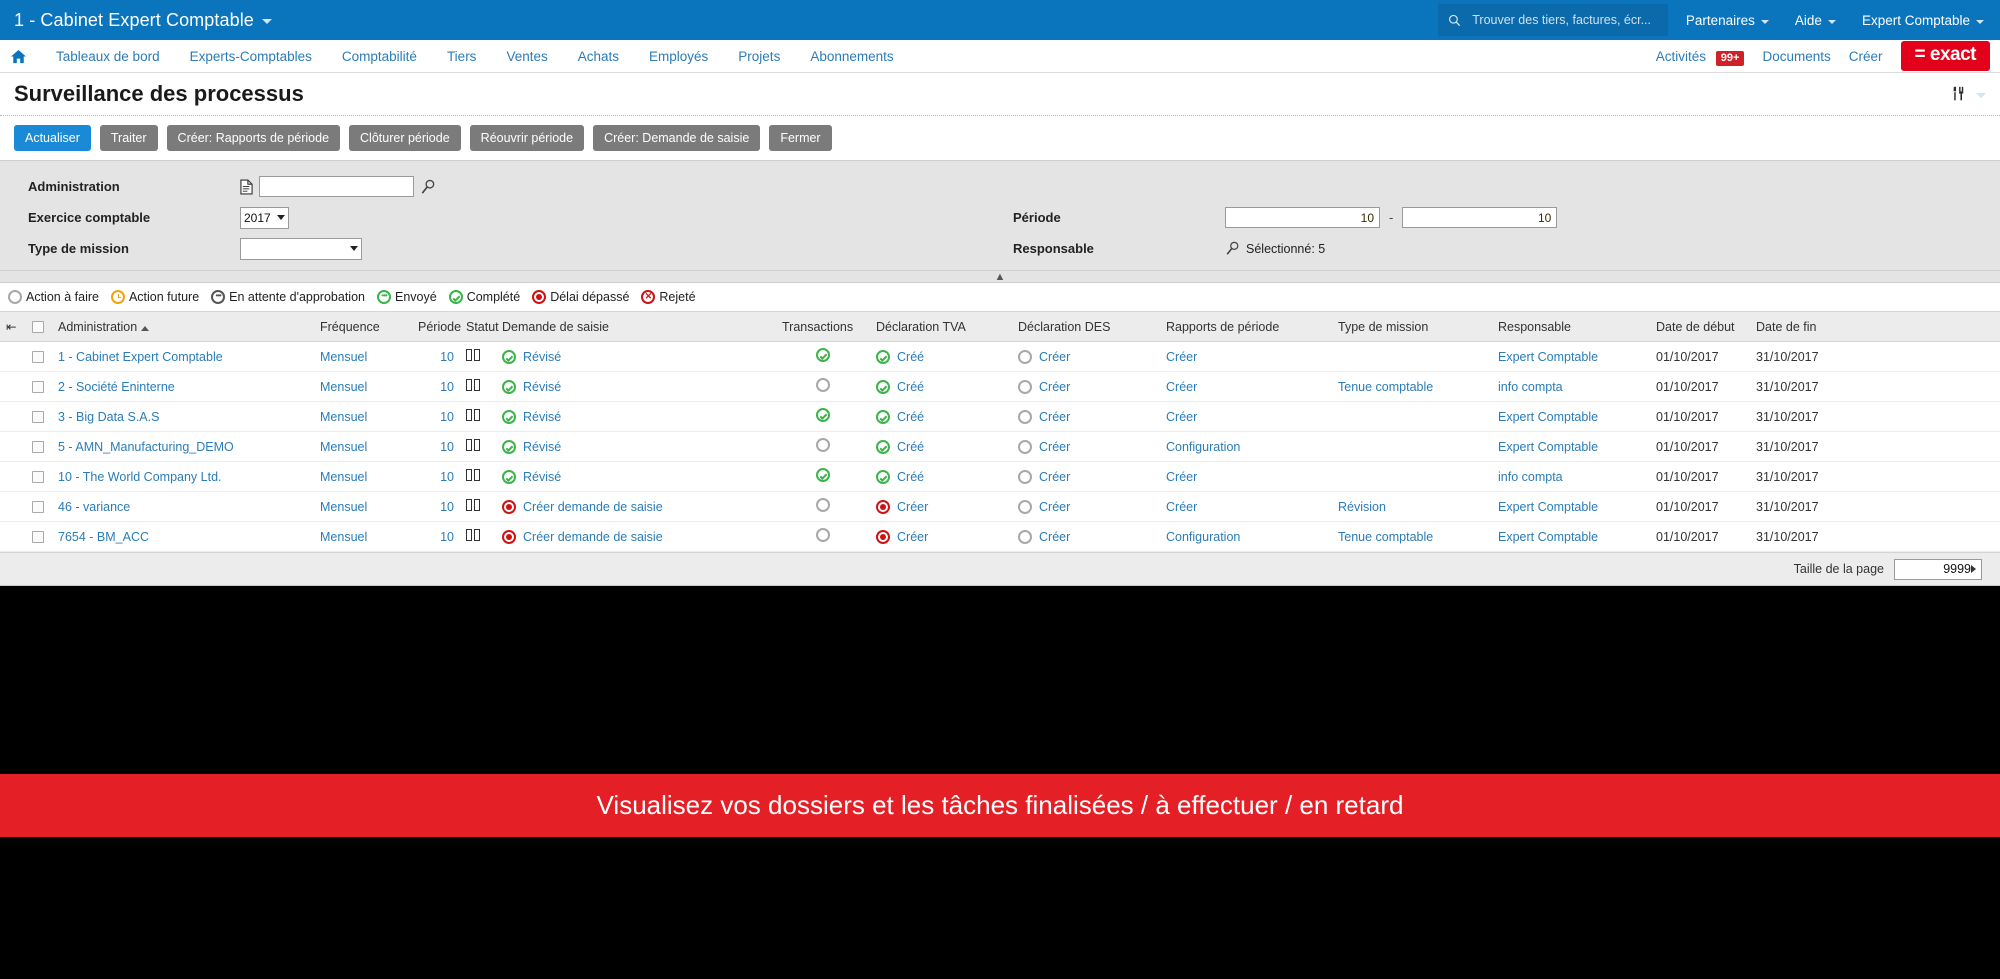  I want to click on nav-item-ventes: Ventes, so click(526, 56).